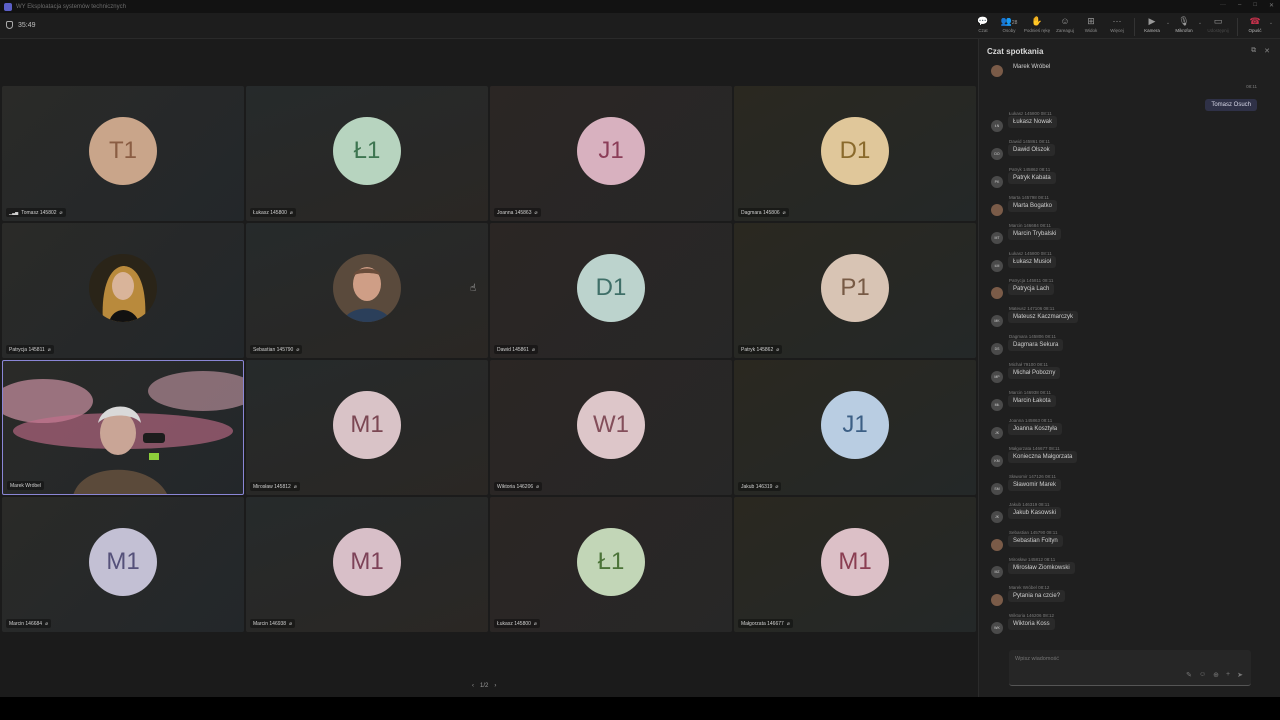 The width and height of the screenshot is (1280, 720). Describe the element at coordinates (1202, 675) in the screenshot. I see `emoji-icon: ☺` at that location.